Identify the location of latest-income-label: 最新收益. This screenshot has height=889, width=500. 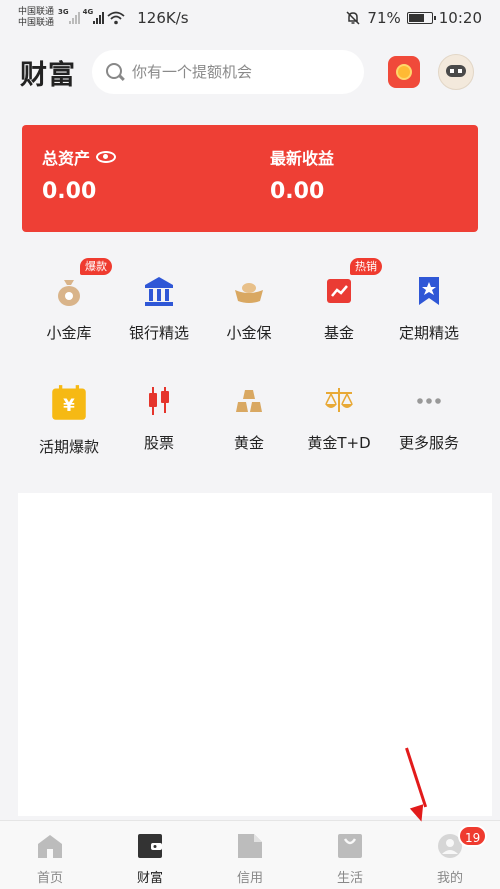
(302, 158).